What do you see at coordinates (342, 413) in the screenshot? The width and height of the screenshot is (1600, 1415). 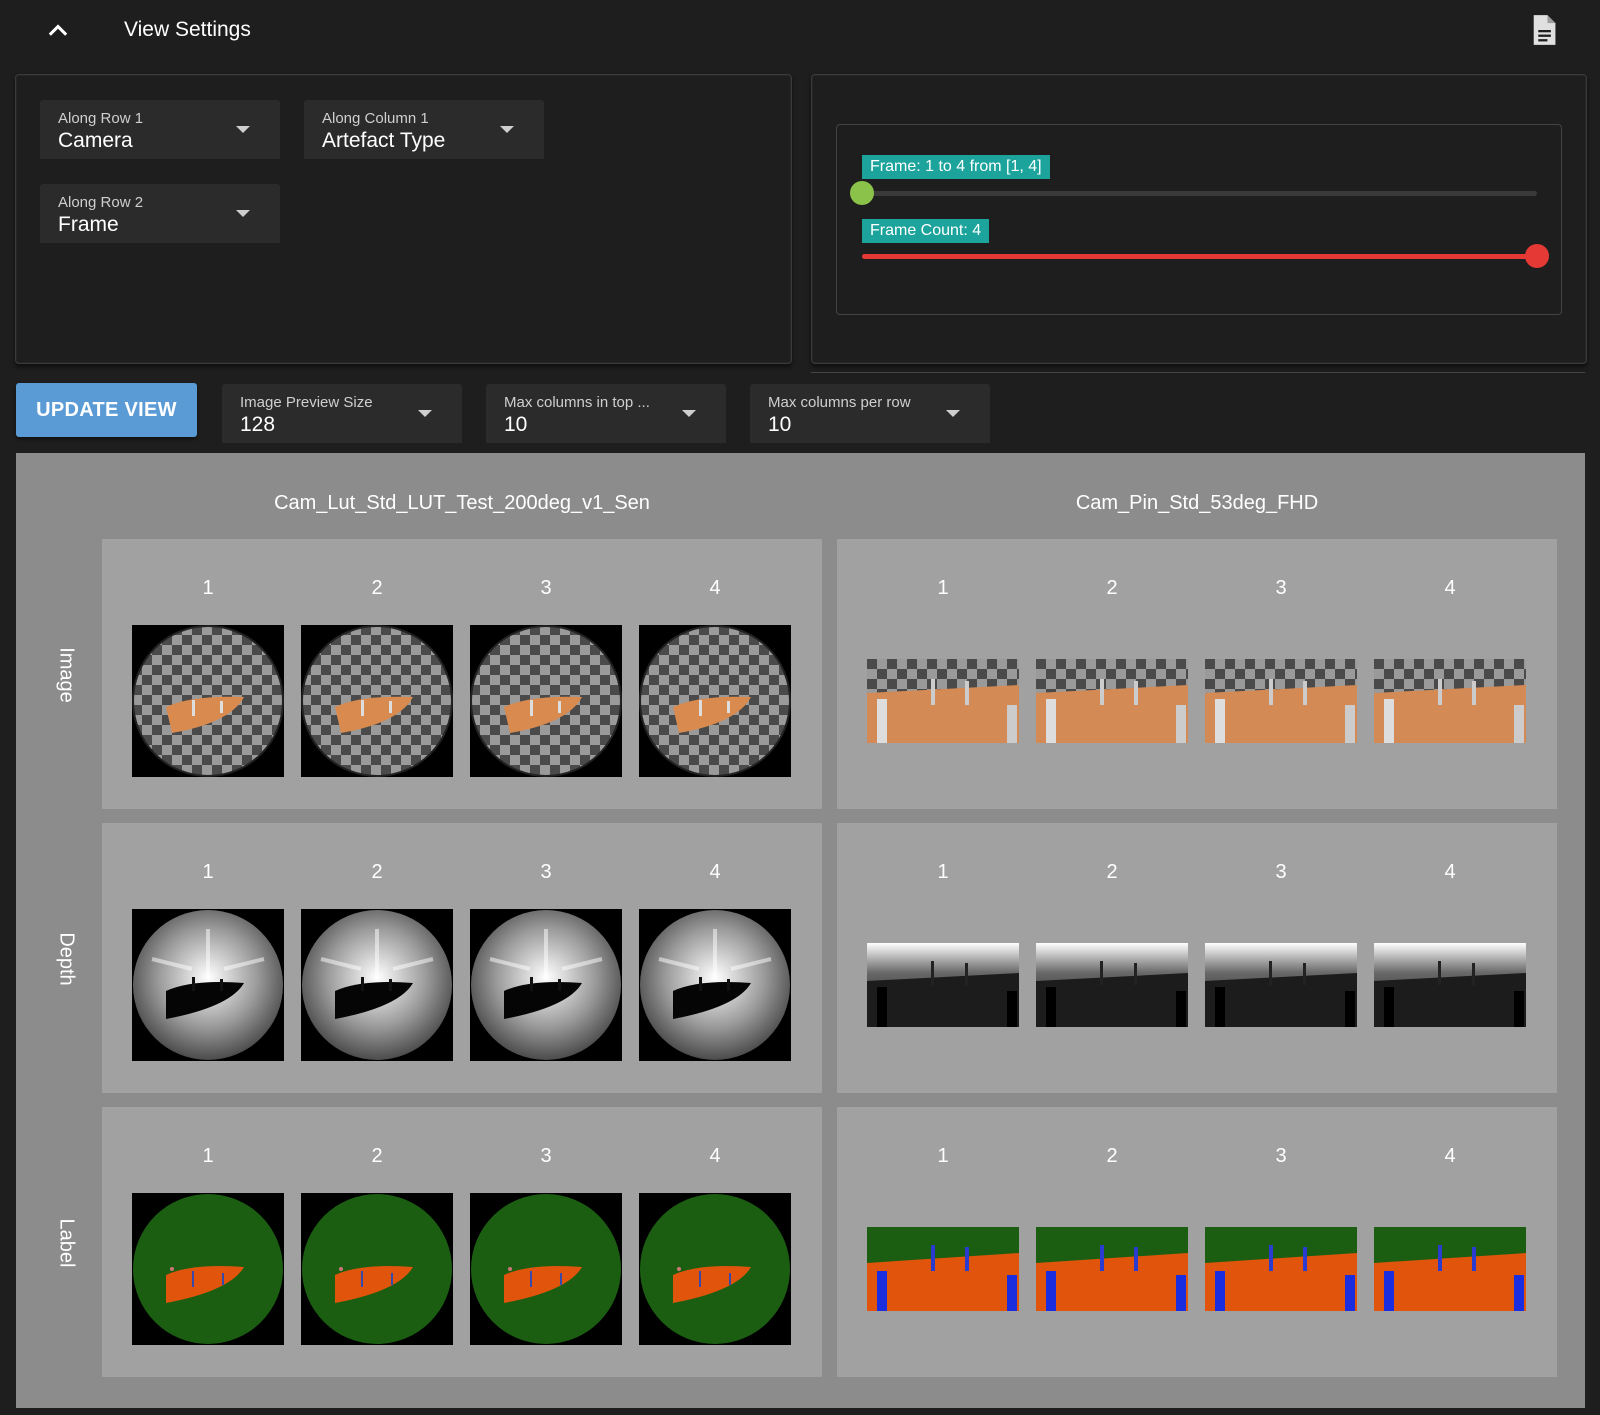 I see `image-preview-size-select: Image Preview Size 128` at bounding box center [342, 413].